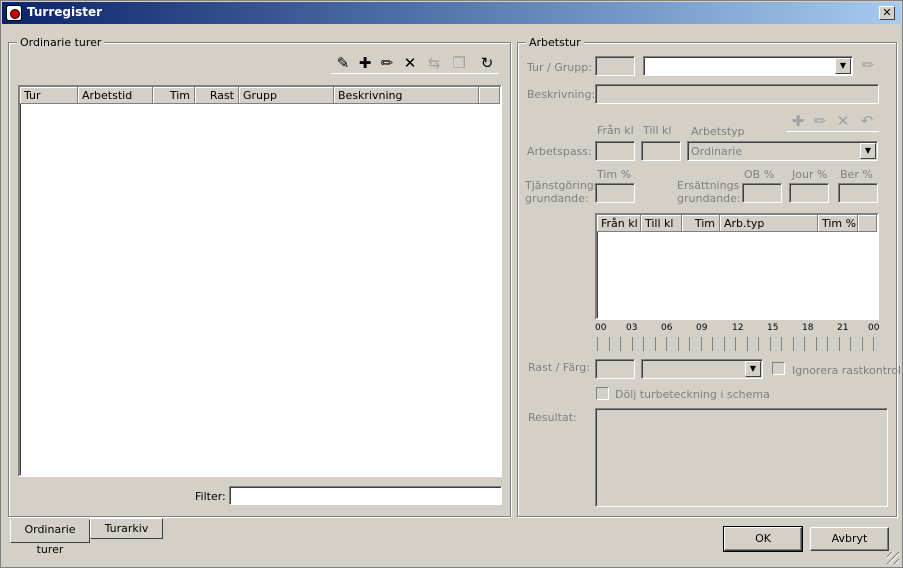 Image resolution: width=903 pixels, height=568 pixels. What do you see at coordinates (843, 328) in the screenshot?
I see `ruler-tick-label: 21` at bounding box center [843, 328].